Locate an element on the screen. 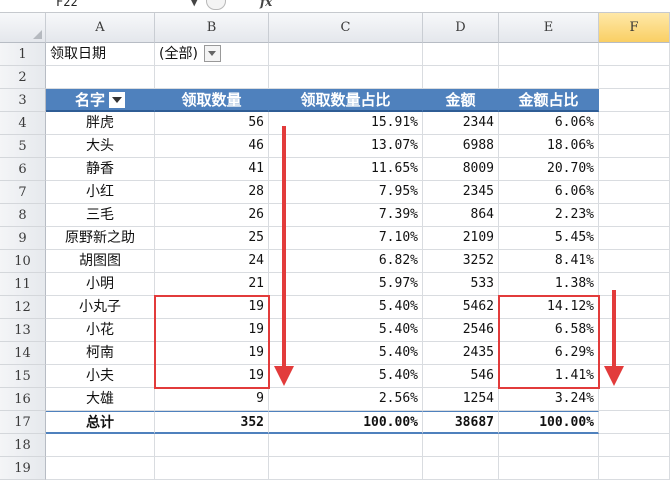 The image size is (670, 480). table-row-qty-pct: 13.07% is located at coordinates (346, 146).